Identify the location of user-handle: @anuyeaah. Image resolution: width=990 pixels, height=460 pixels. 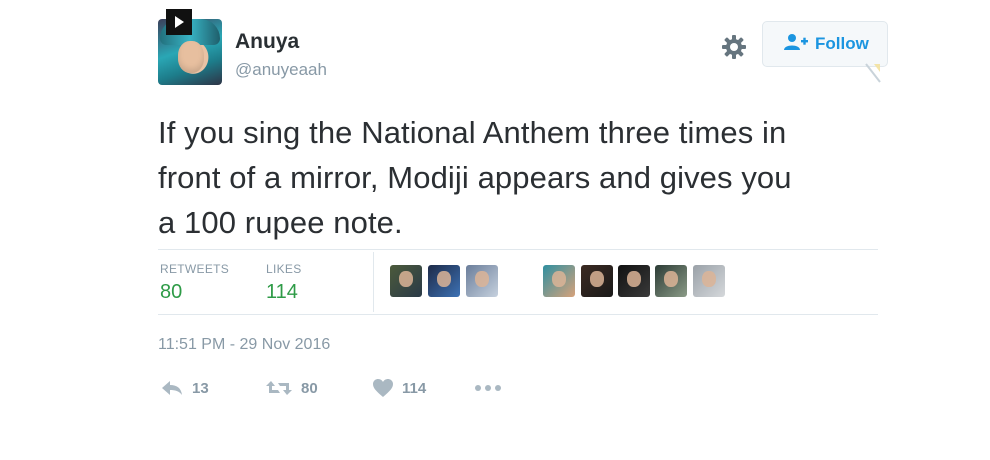
(281, 70).